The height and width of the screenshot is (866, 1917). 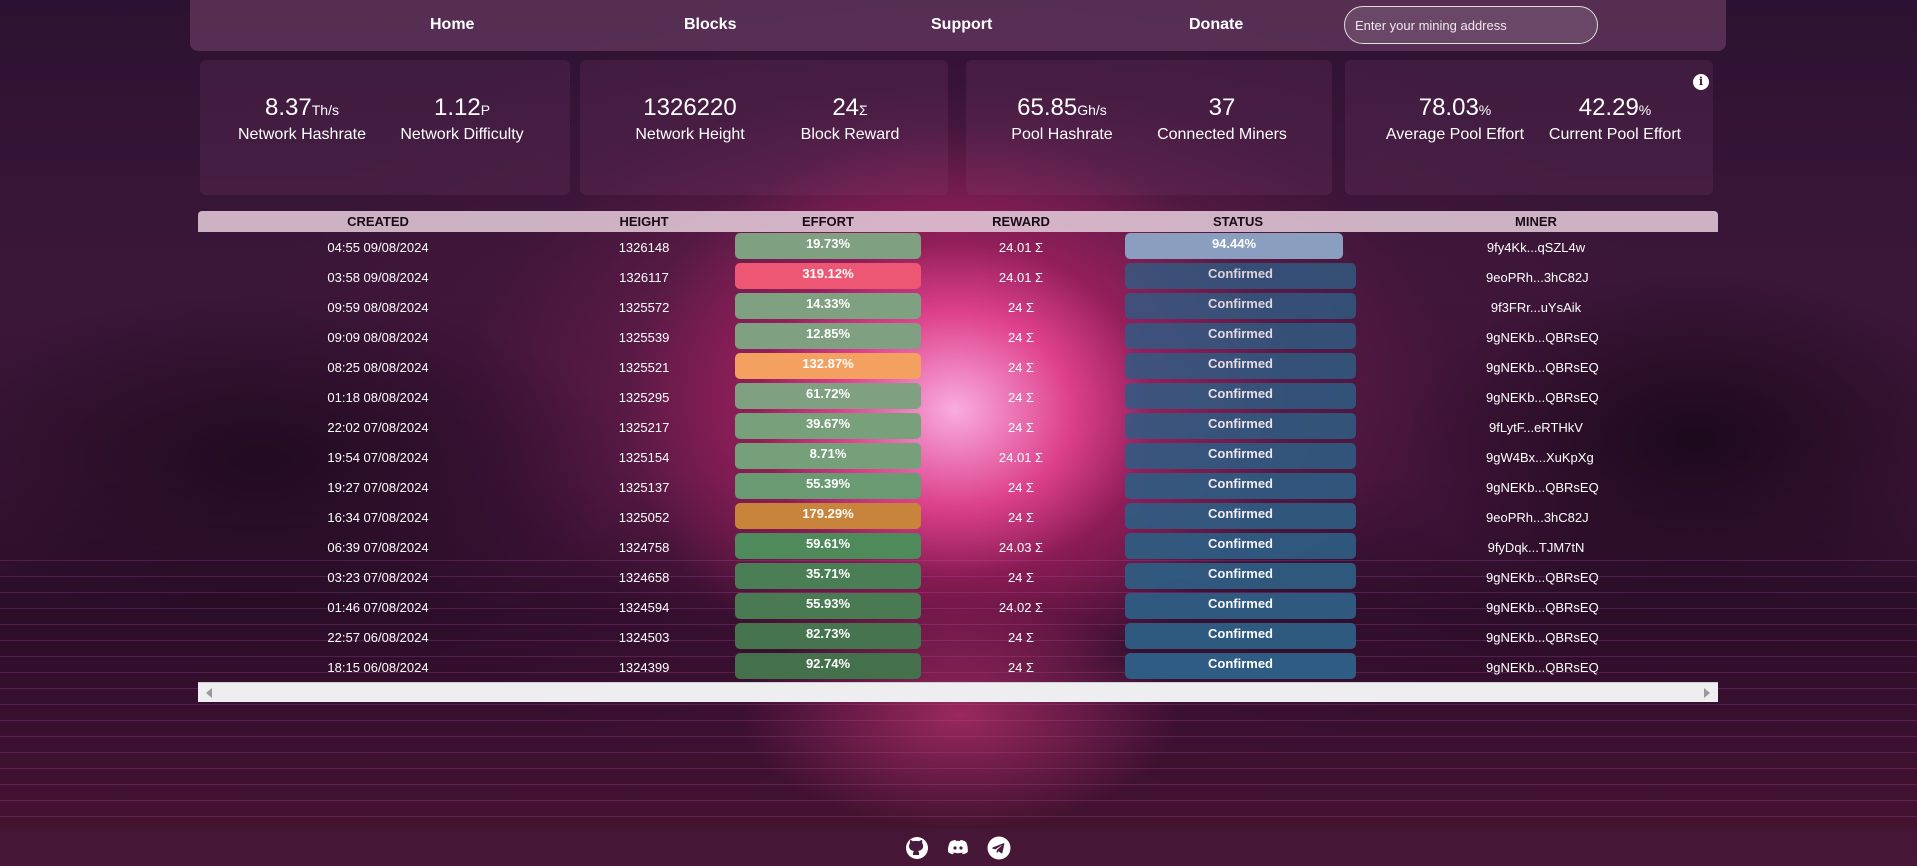 I want to click on footer, so click(x=958, y=847).